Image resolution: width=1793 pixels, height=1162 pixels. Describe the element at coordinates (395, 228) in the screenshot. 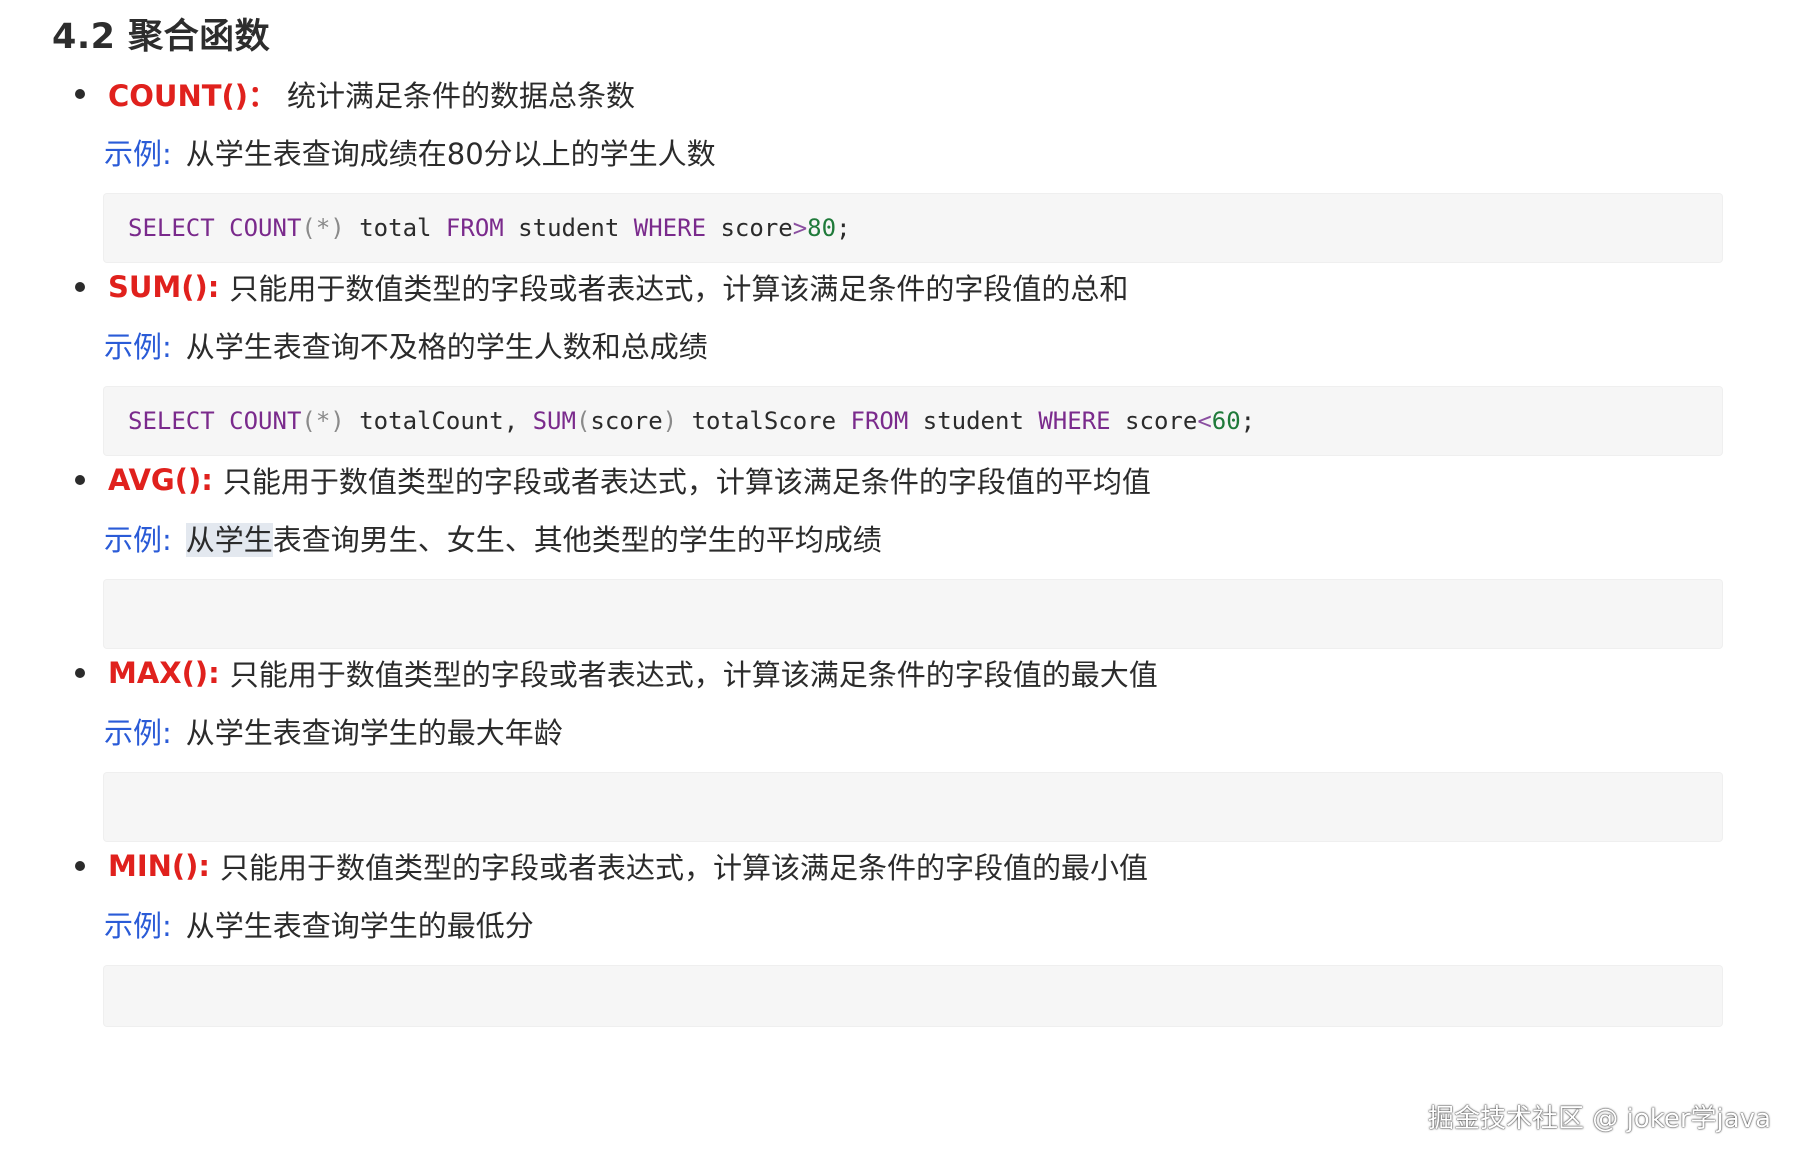

I see `code-token-id: total` at that location.